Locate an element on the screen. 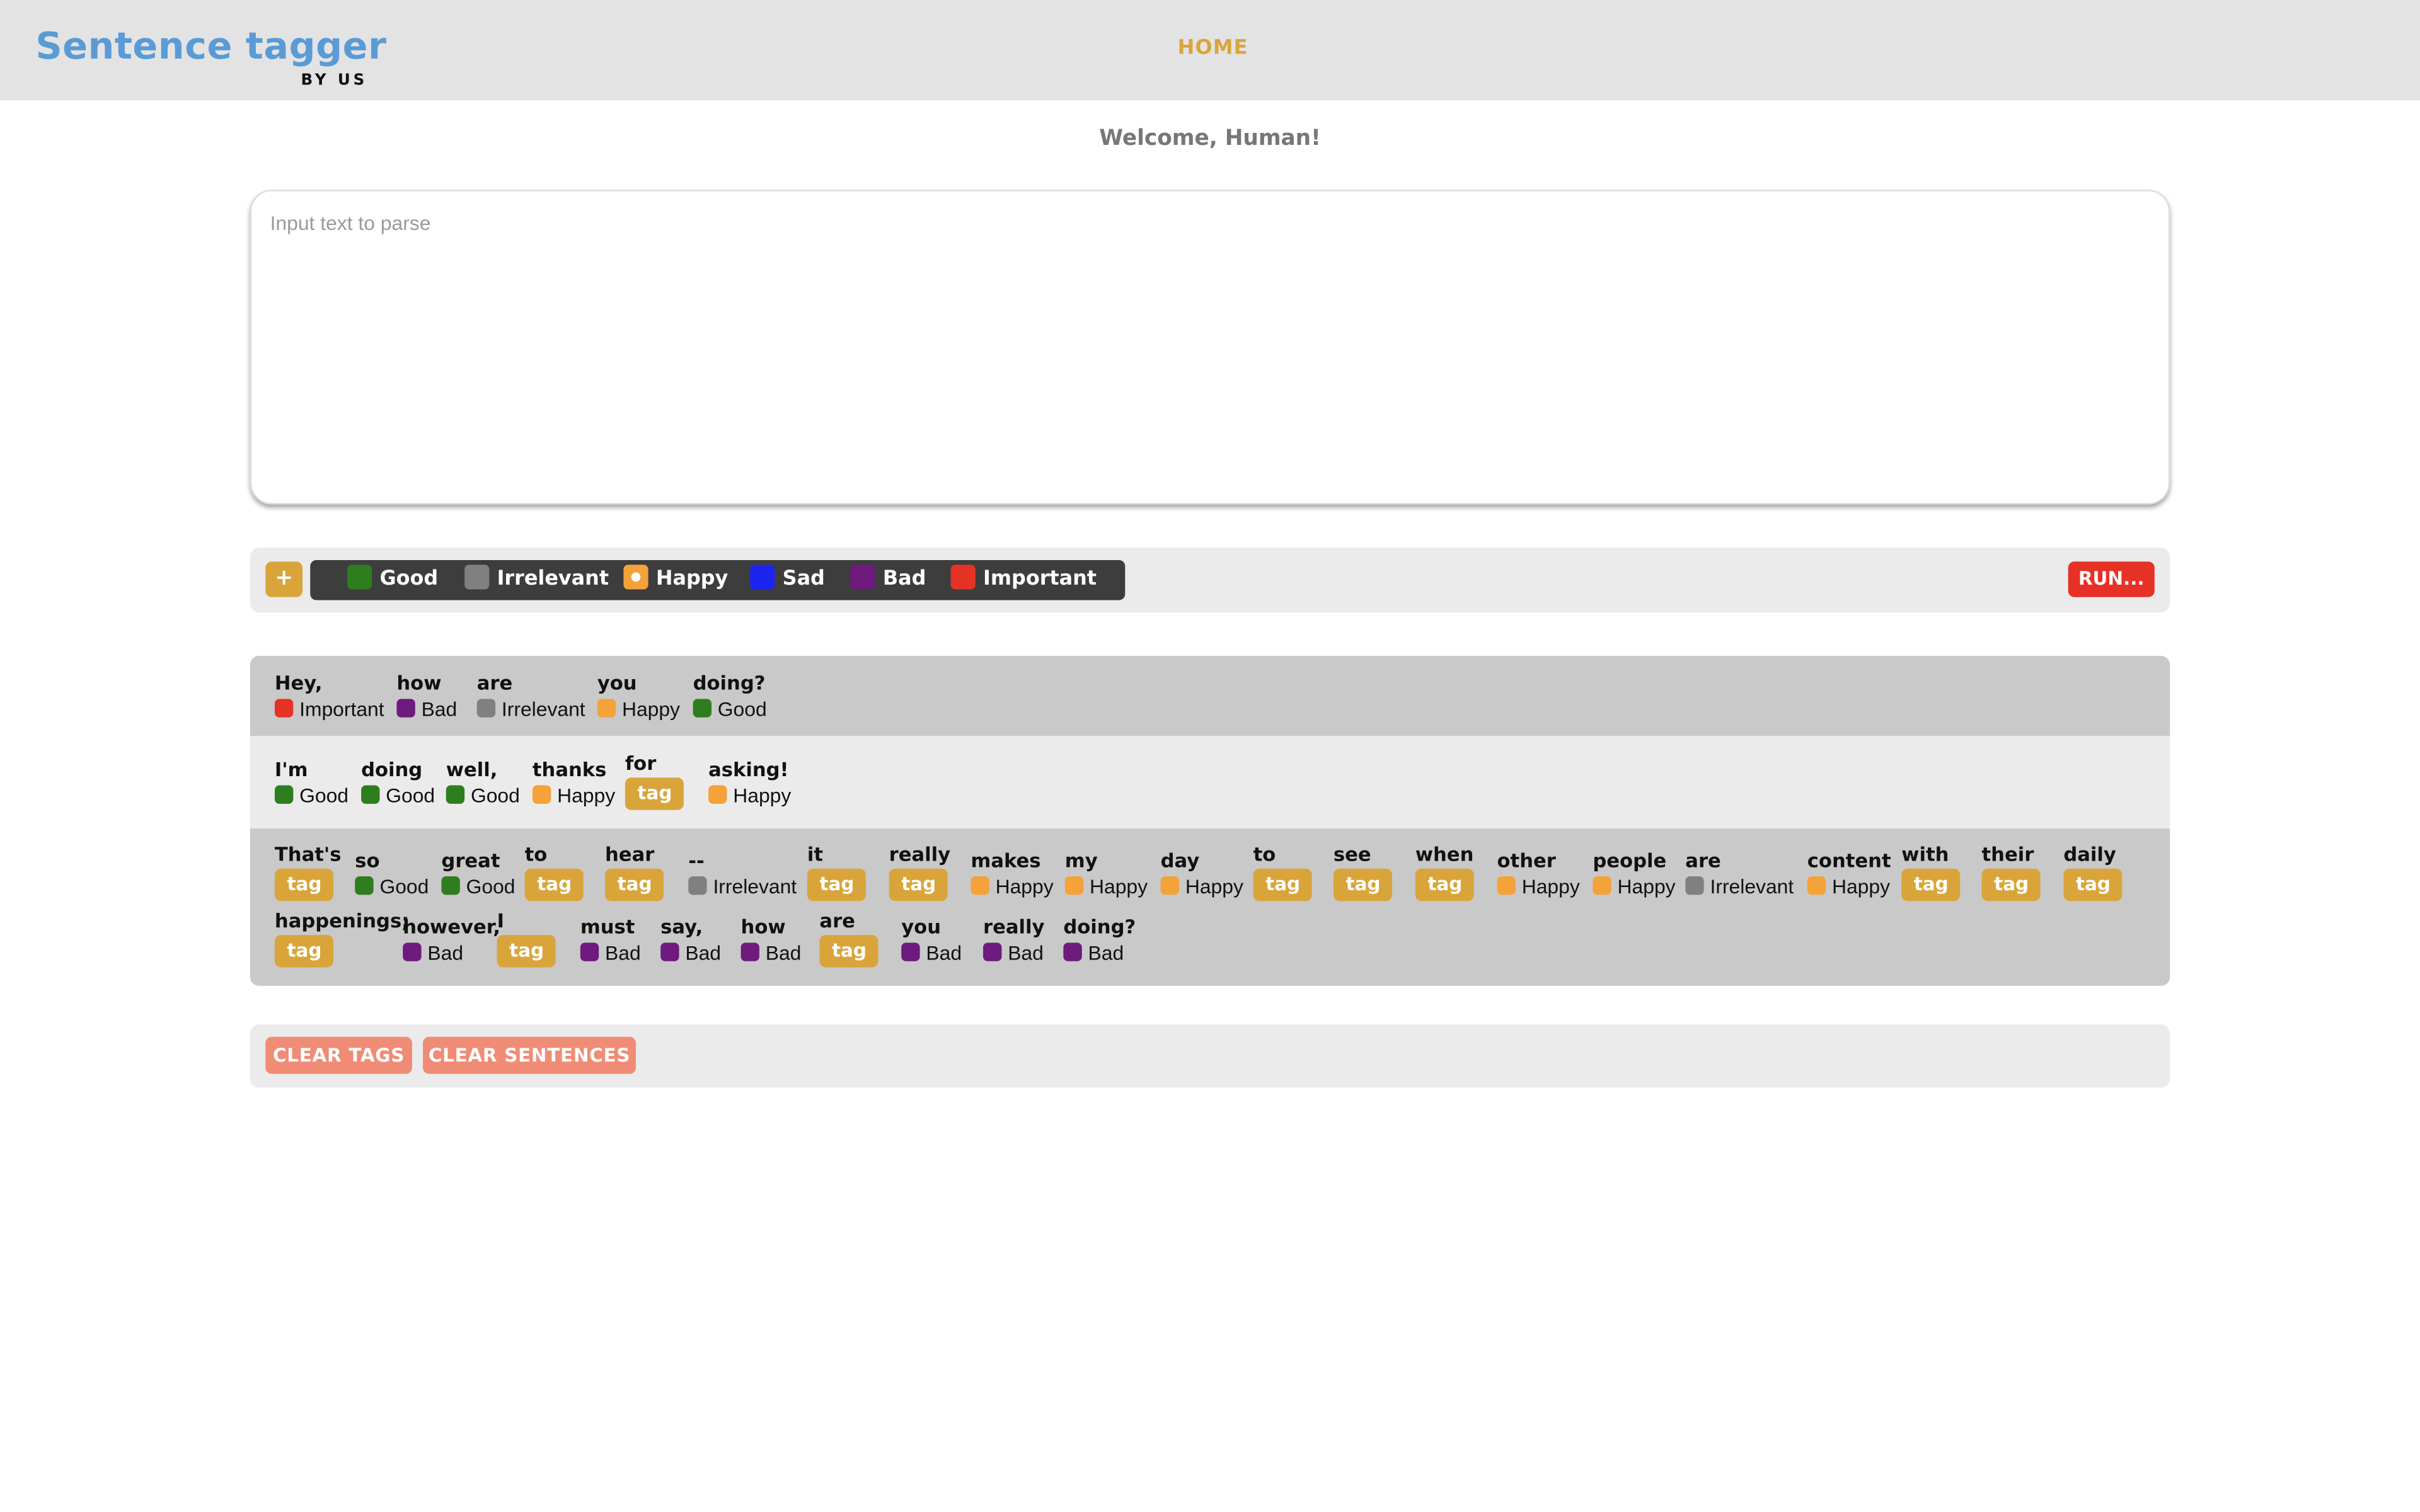  tag-option-happy: Happy is located at coordinates (675, 580).